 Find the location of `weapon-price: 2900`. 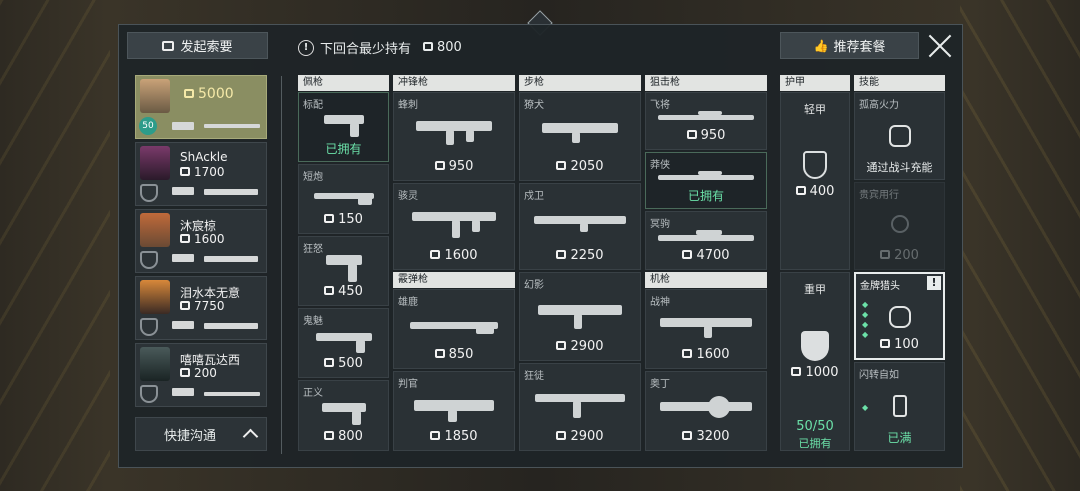

weapon-price: 2900 is located at coordinates (580, 346).